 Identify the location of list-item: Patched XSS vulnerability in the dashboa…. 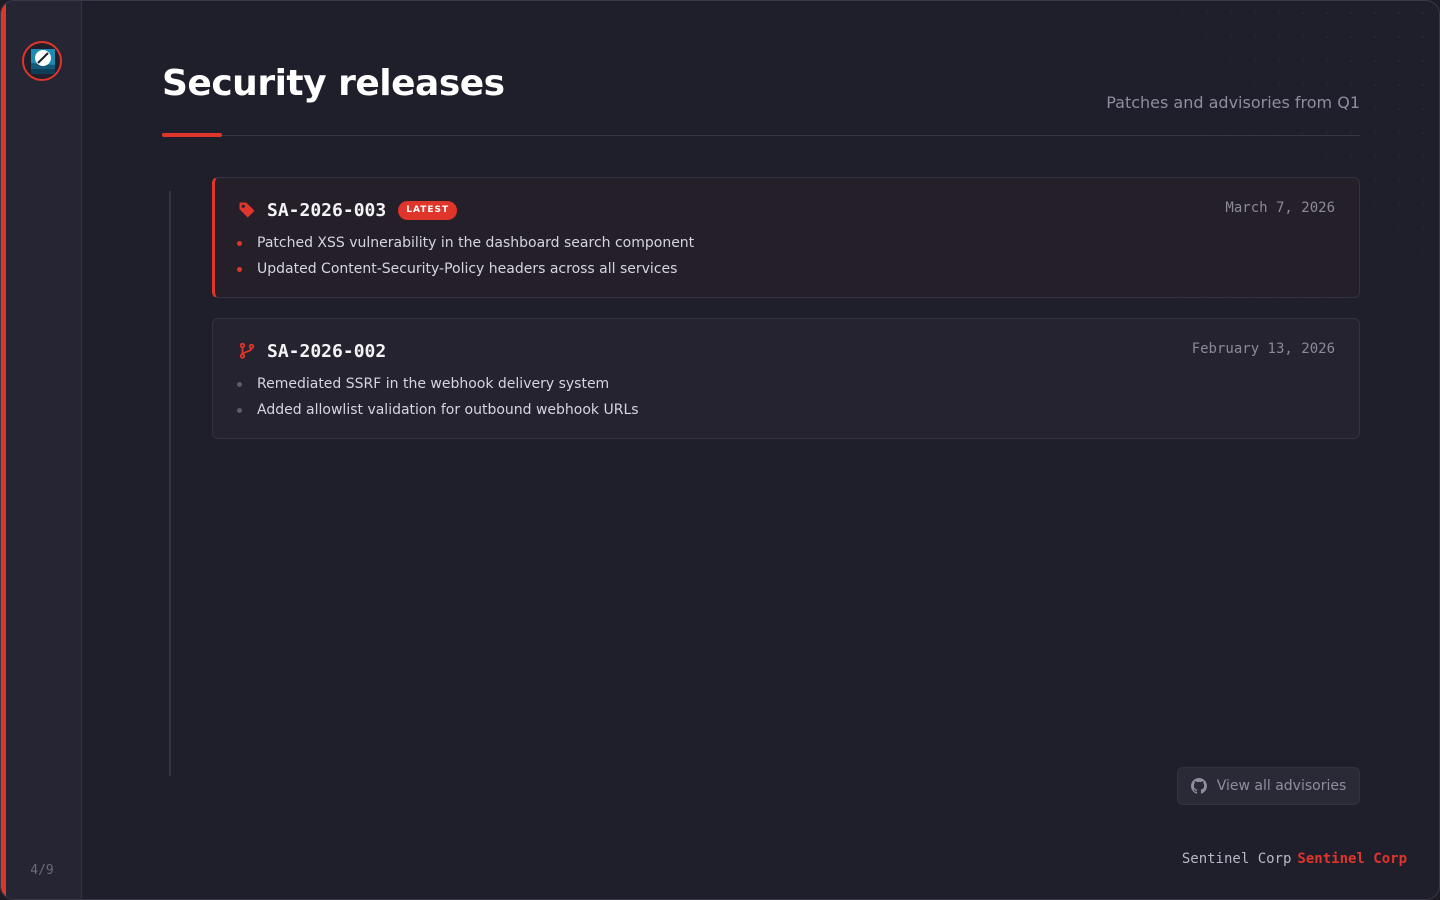
(465, 243).